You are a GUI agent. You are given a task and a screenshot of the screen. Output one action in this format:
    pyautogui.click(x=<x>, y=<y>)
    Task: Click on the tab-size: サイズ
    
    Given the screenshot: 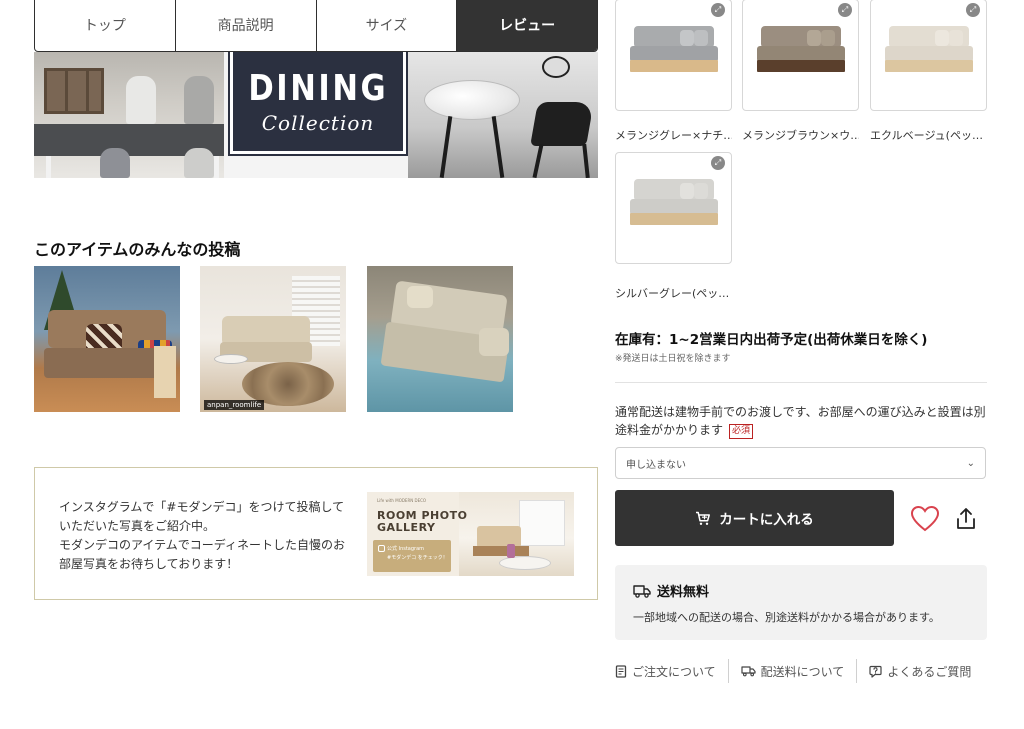 What is the action you would take?
    pyautogui.click(x=387, y=25)
    